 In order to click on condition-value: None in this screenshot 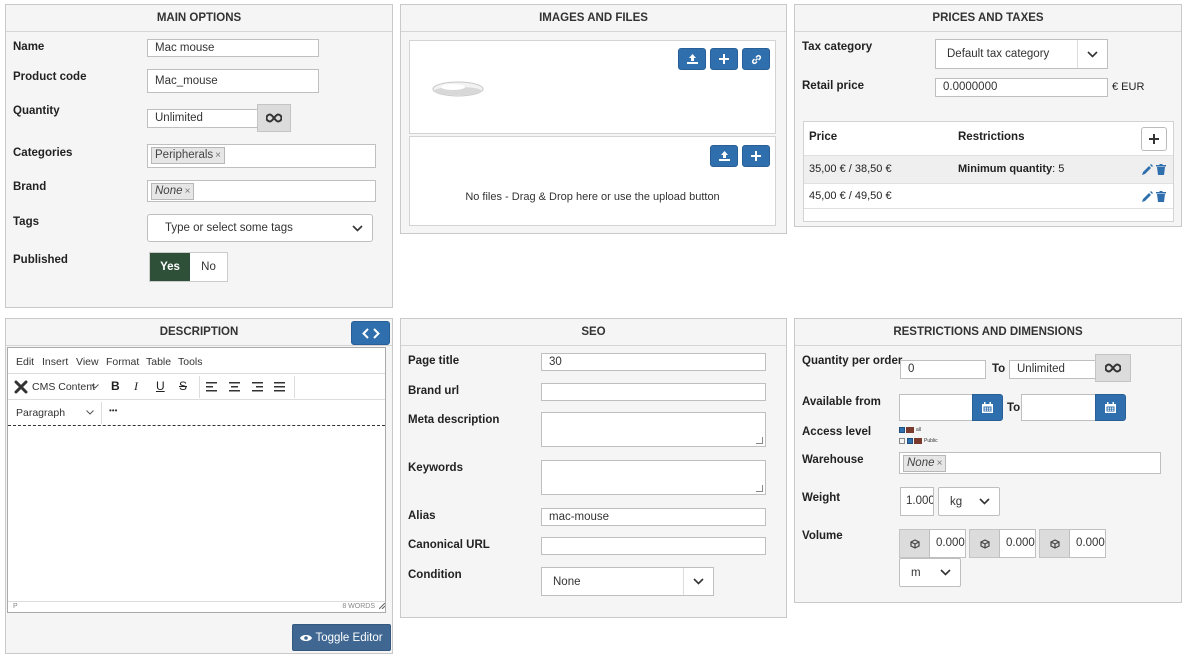, I will do `click(567, 581)`.